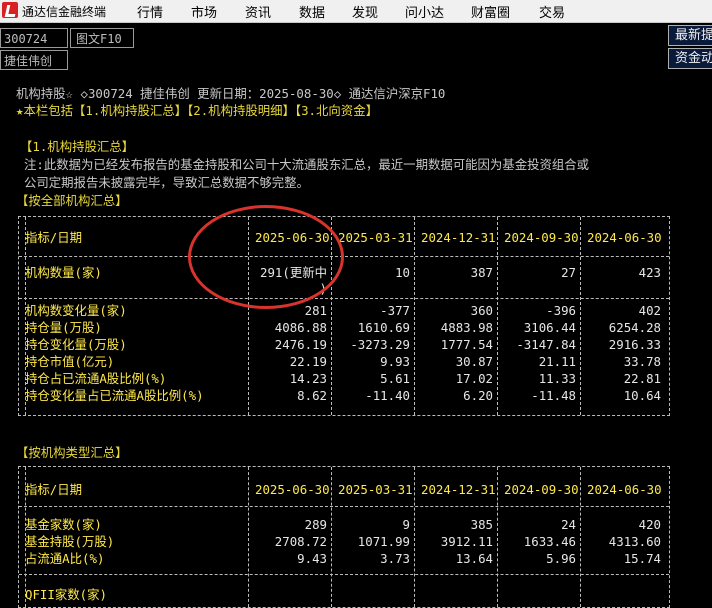 This screenshot has height=608, width=712. I want to click on table2-cell: 5.96, so click(561, 558).